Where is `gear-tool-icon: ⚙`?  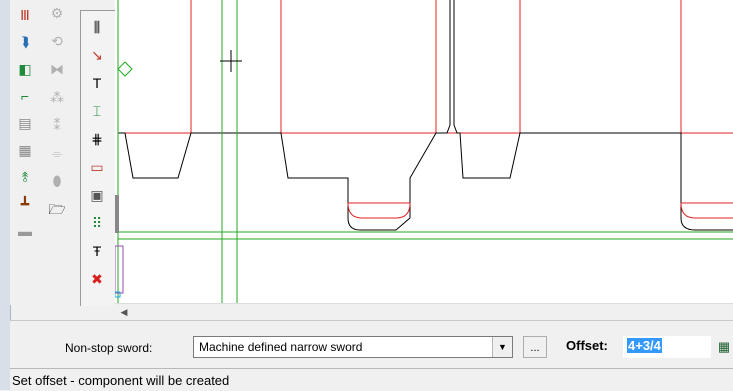
gear-tool-icon: ⚙ is located at coordinates (57, 13).